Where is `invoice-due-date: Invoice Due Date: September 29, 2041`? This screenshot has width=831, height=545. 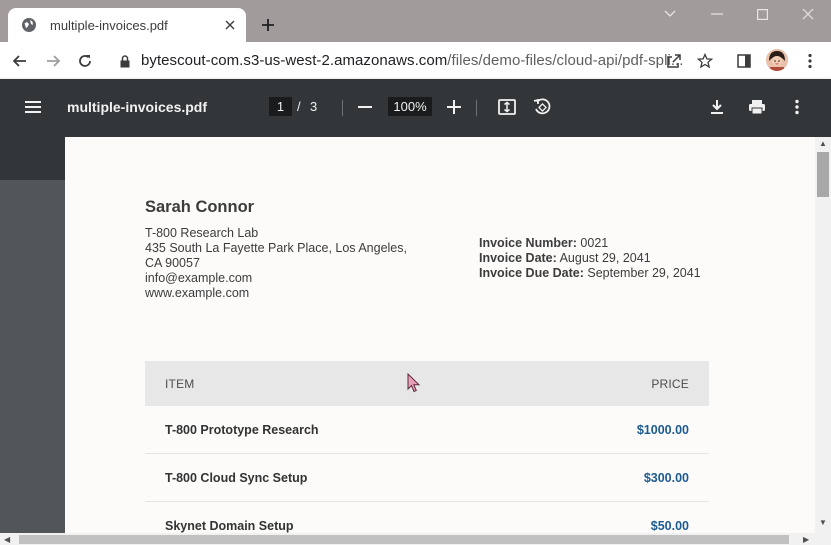 invoice-due-date: Invoice Due Date: September 29, 2041 is located at coordinates (590, 273).